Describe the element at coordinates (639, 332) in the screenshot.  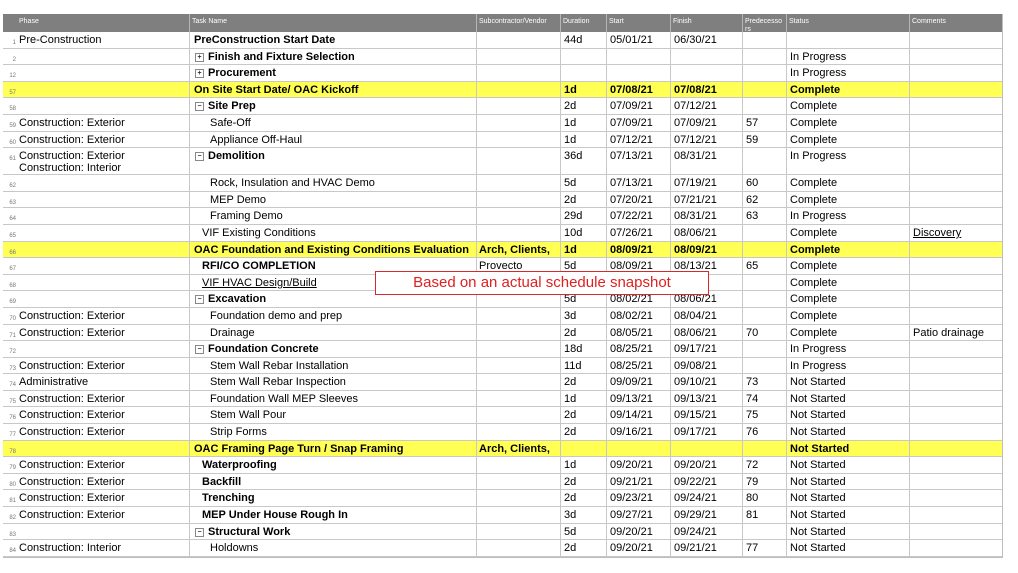
I see `start-cell: 08/05/21` at that location.